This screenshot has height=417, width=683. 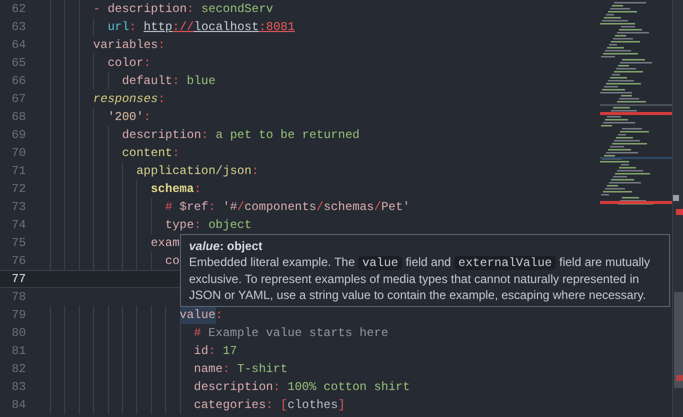 I want to click on tooltip-title: value: object, so click(x=226, y=246).